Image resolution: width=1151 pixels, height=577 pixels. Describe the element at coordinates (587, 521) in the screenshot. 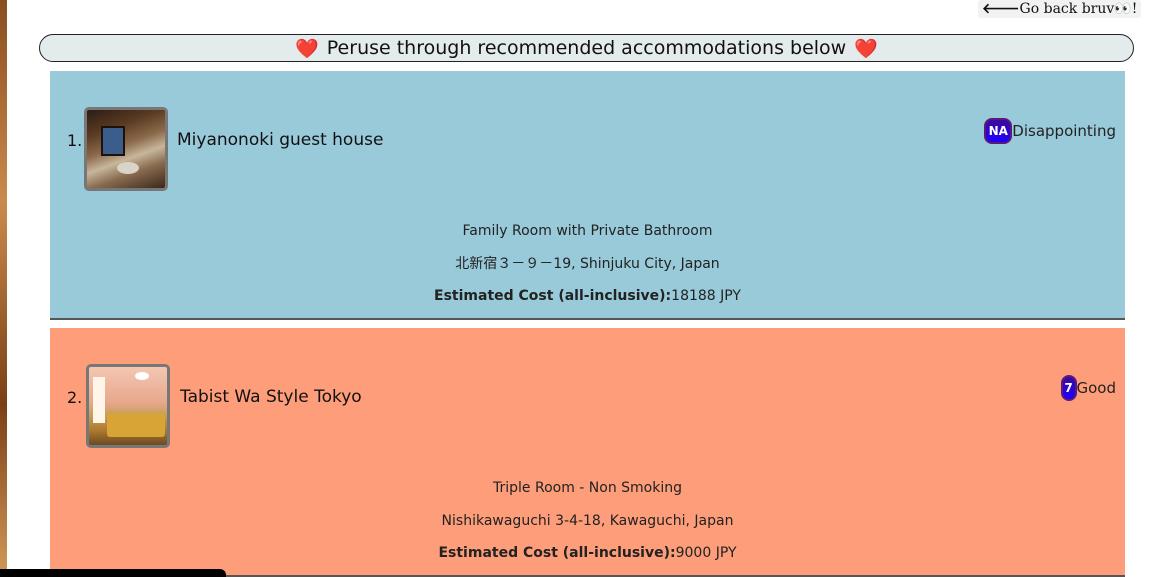

I see `address: Nishikawaguchi 3-4-18, Kawaguchi, Japan` at that location.